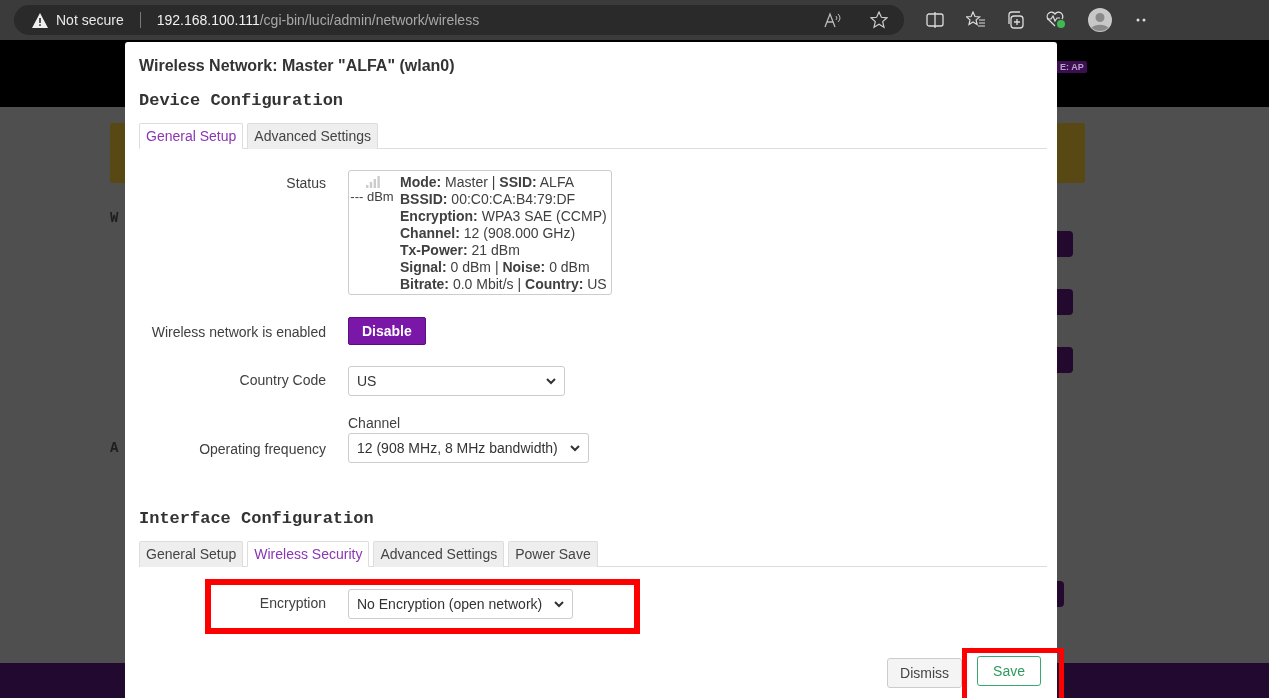  What do you see at coordinates (375, 423) in the screenshot?
I see `field-caption: Channel` at bounding box center [375, 423].